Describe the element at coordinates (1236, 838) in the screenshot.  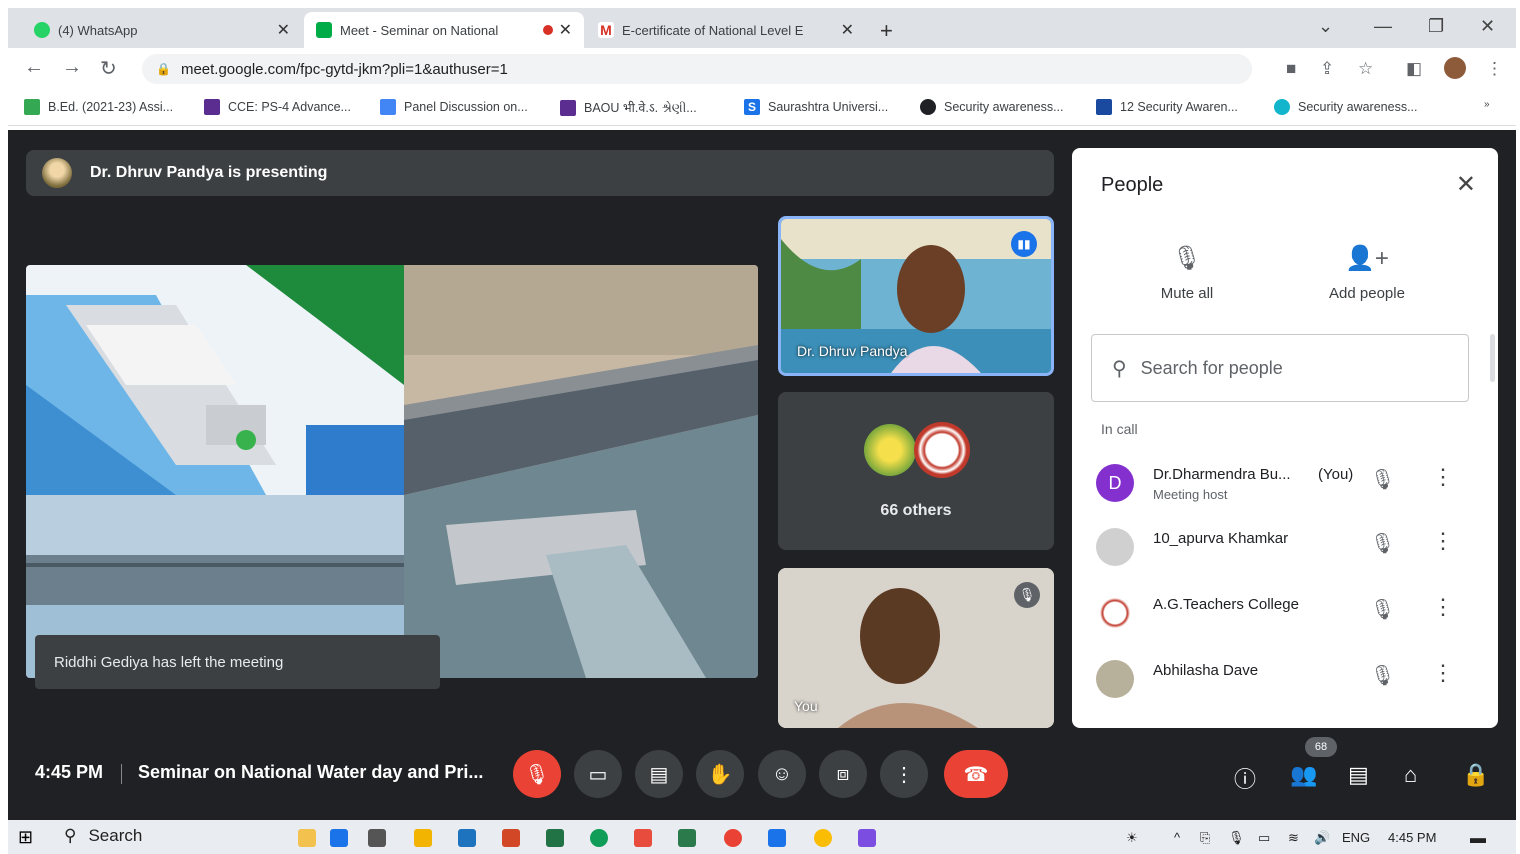
I see `microphone-icon: 🎙` at that location.